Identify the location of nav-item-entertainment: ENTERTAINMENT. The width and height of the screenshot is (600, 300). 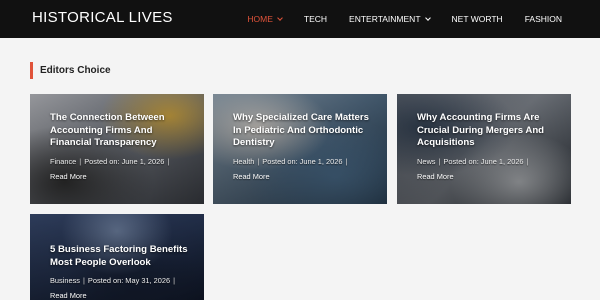
(390, 19).